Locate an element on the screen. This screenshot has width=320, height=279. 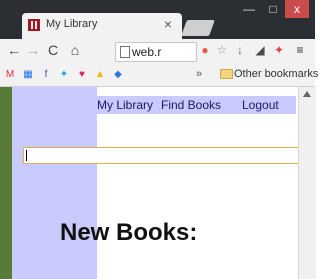
text-caret is located at coordinates (26, 155).